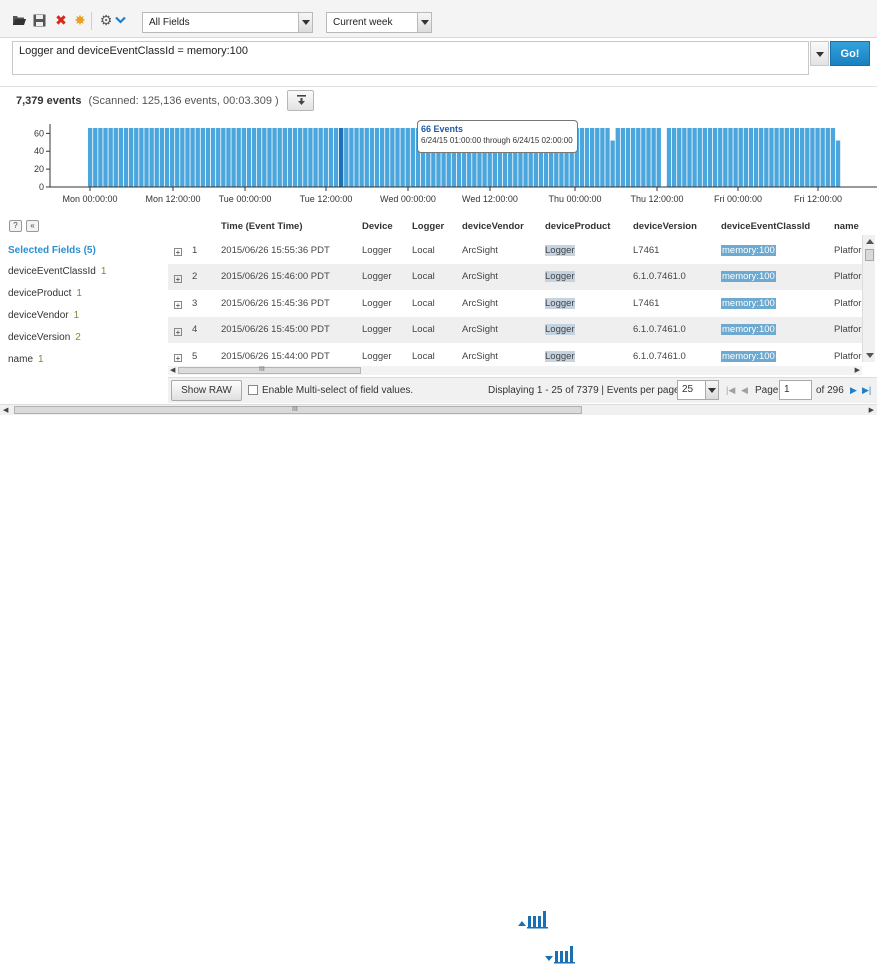  What do you see at coordinates (869, 255) in the screenshot?
I see `scroll-thumb` at bounding box center [869, 255].